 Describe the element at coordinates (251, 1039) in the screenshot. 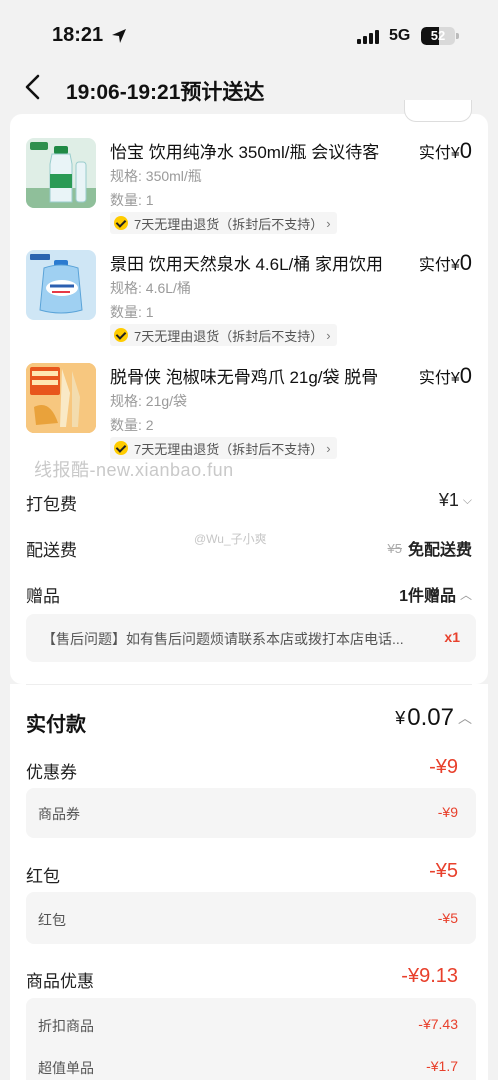

I see `product-discount-detail-box: 折扣商品 -¥7.43 超值单品 -¥1.7` at that location.